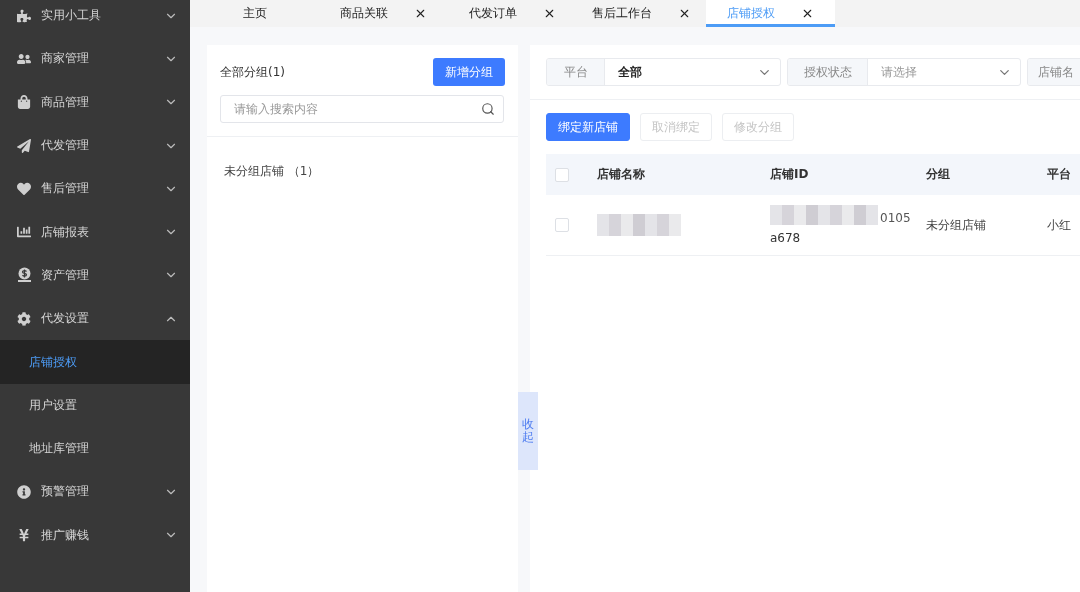 This screenshot has height=592, width=1080. I want to click on settings-icon, so click(24, 318).